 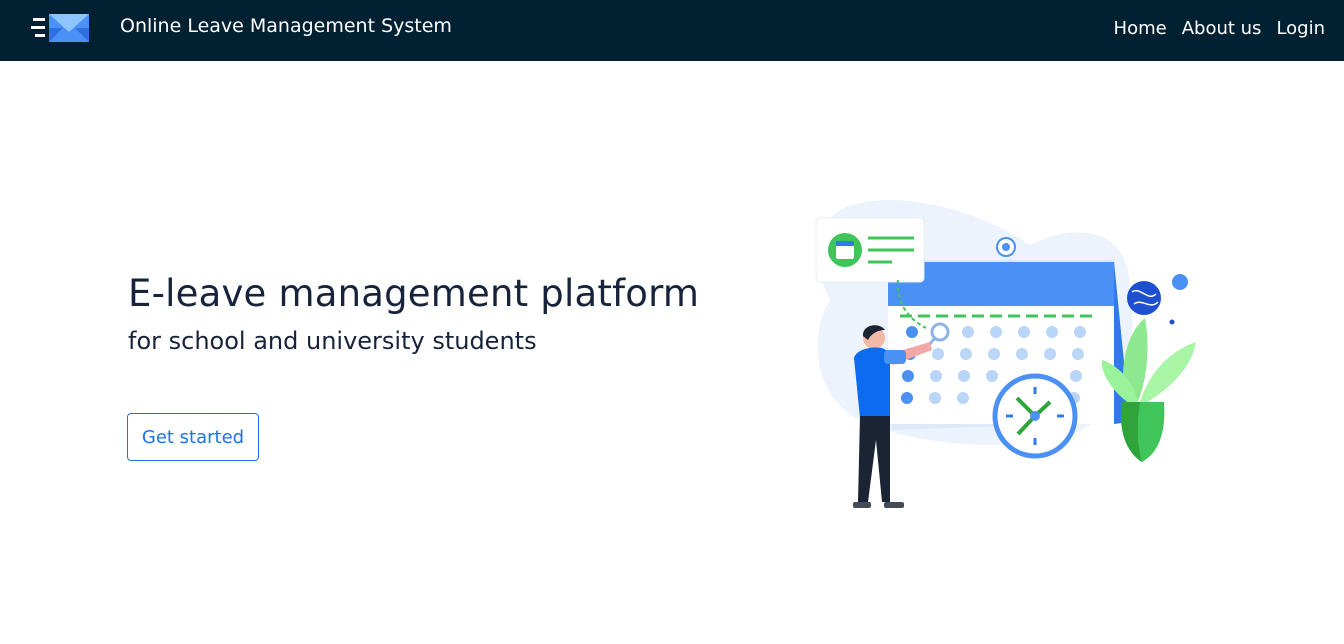 I want to click on hero-title: E-leave management platform, so click(x=414, y=293).